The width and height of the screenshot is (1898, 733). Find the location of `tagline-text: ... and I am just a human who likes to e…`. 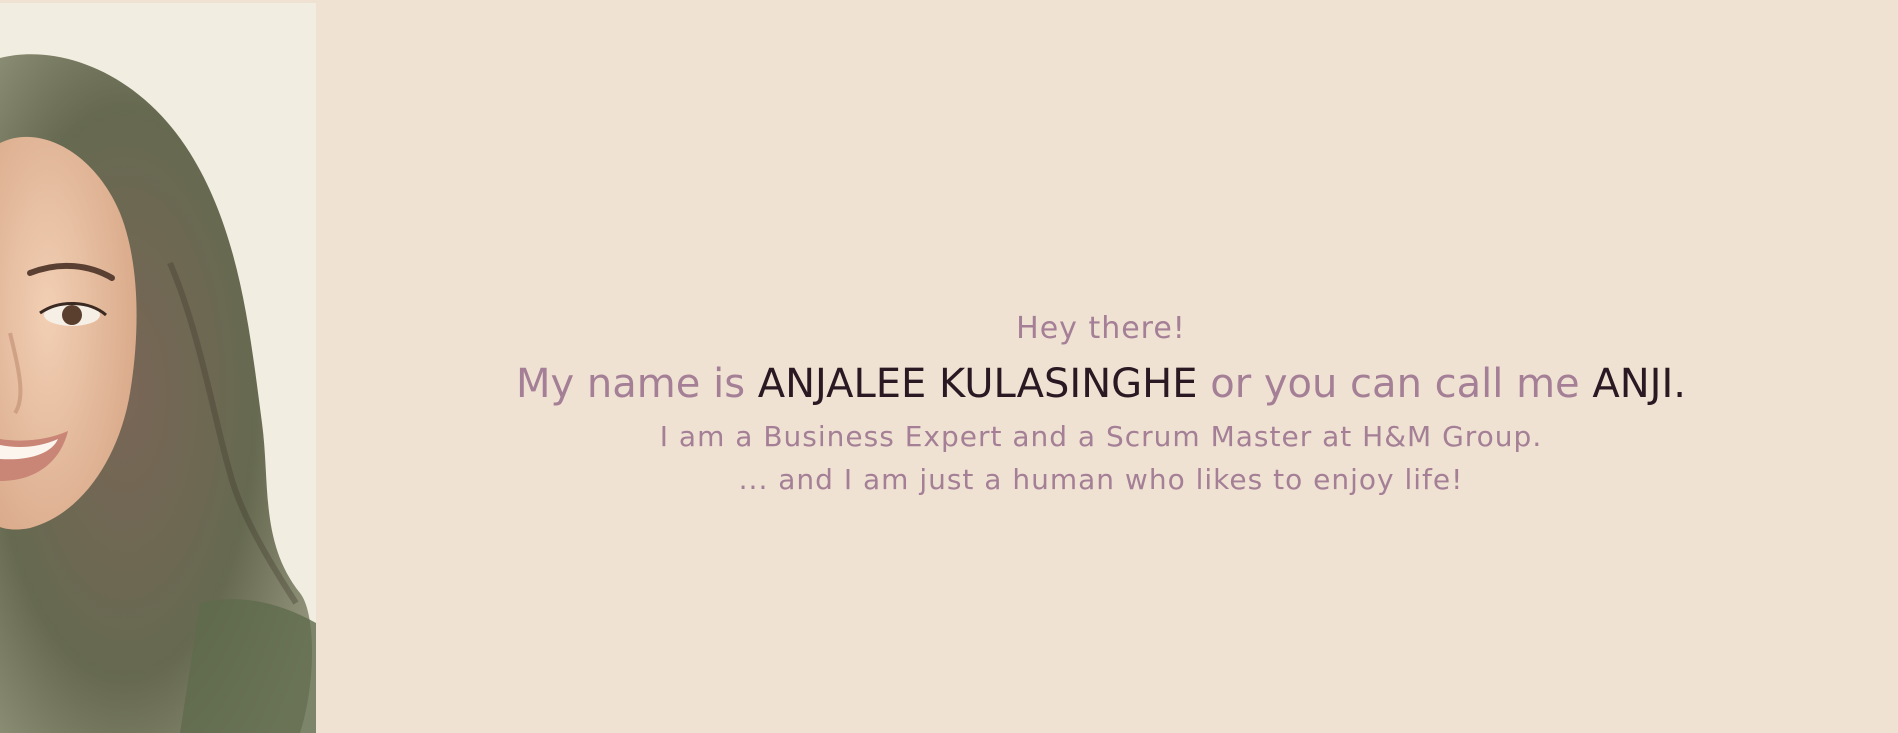

tagline-text: ... and I am just a human who likes to e… is located at coordinates (1101, 479).